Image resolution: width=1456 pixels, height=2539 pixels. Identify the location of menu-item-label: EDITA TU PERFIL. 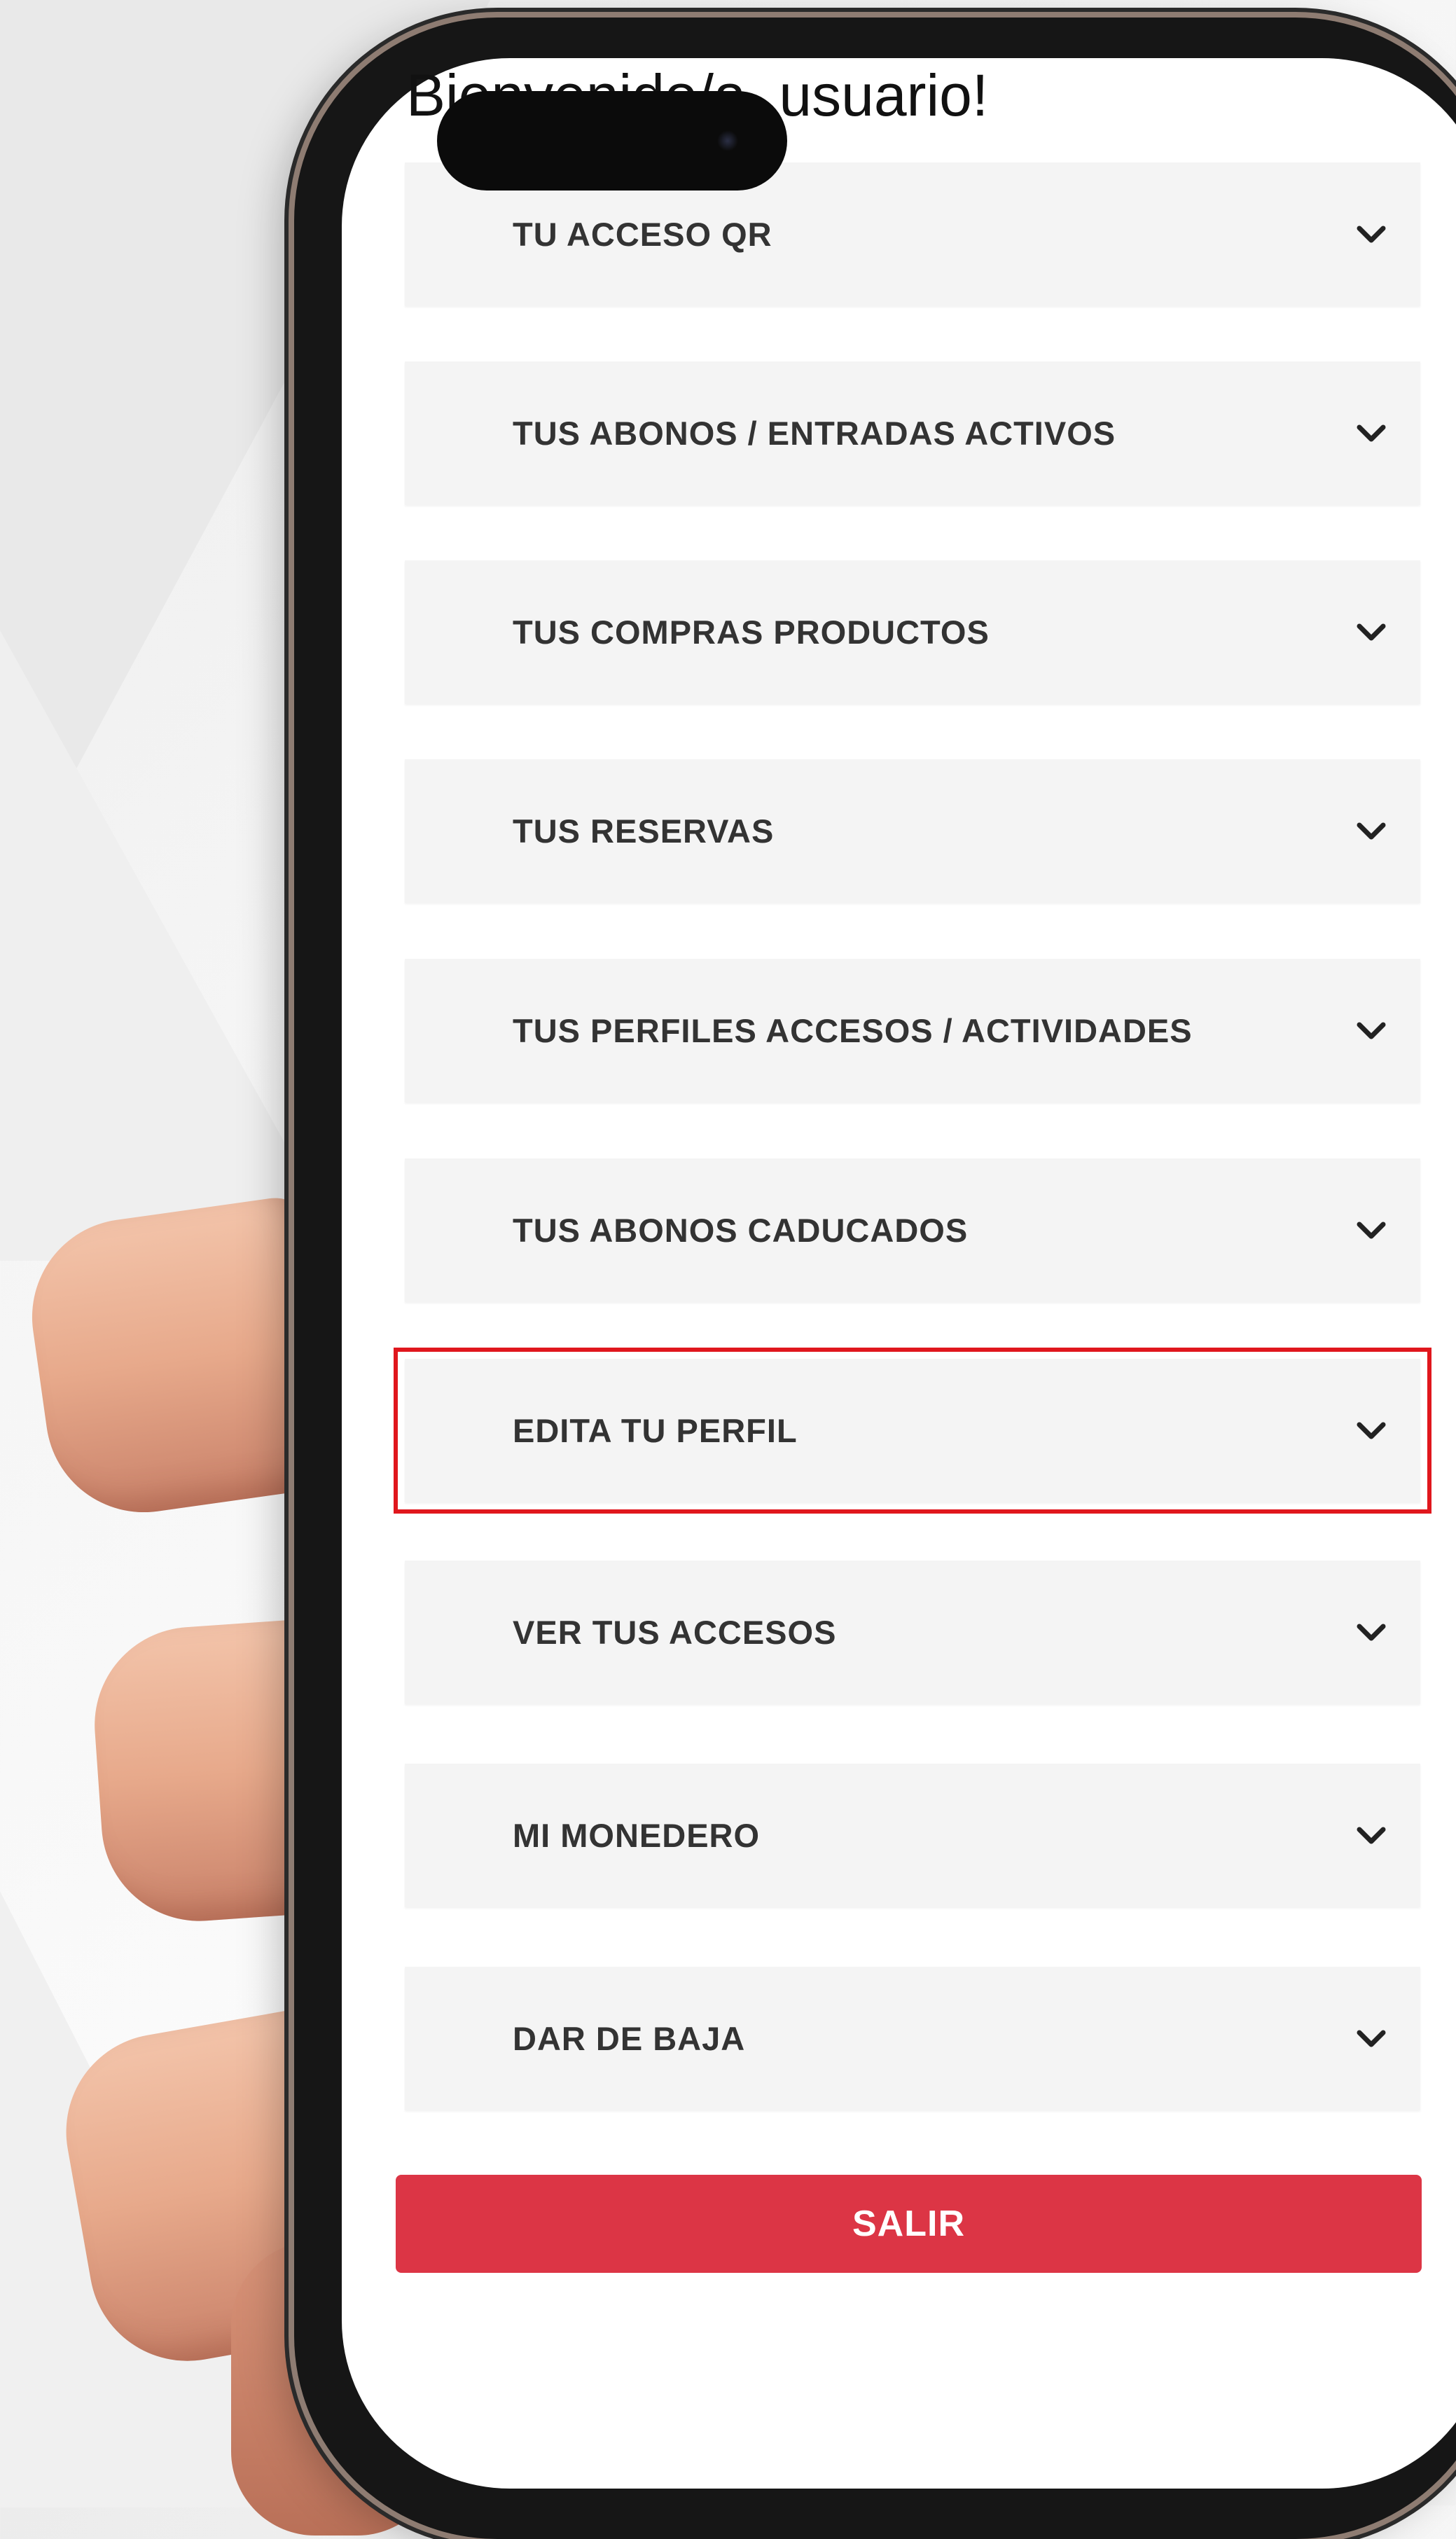
(655, 1431).